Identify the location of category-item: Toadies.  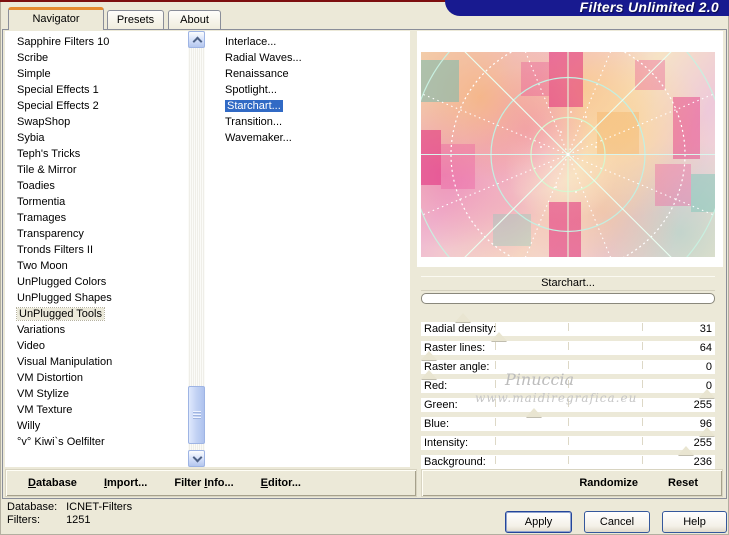
(96, 186).